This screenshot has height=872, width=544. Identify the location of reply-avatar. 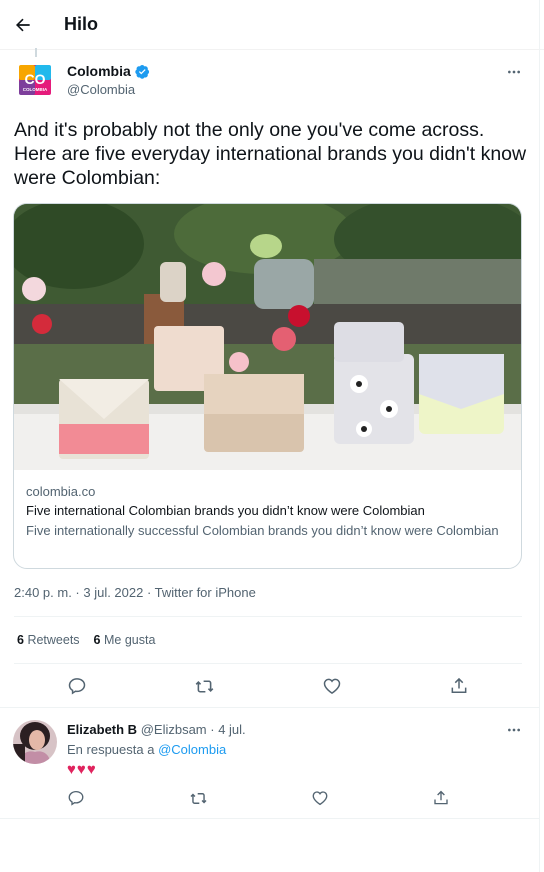
(35, 742).